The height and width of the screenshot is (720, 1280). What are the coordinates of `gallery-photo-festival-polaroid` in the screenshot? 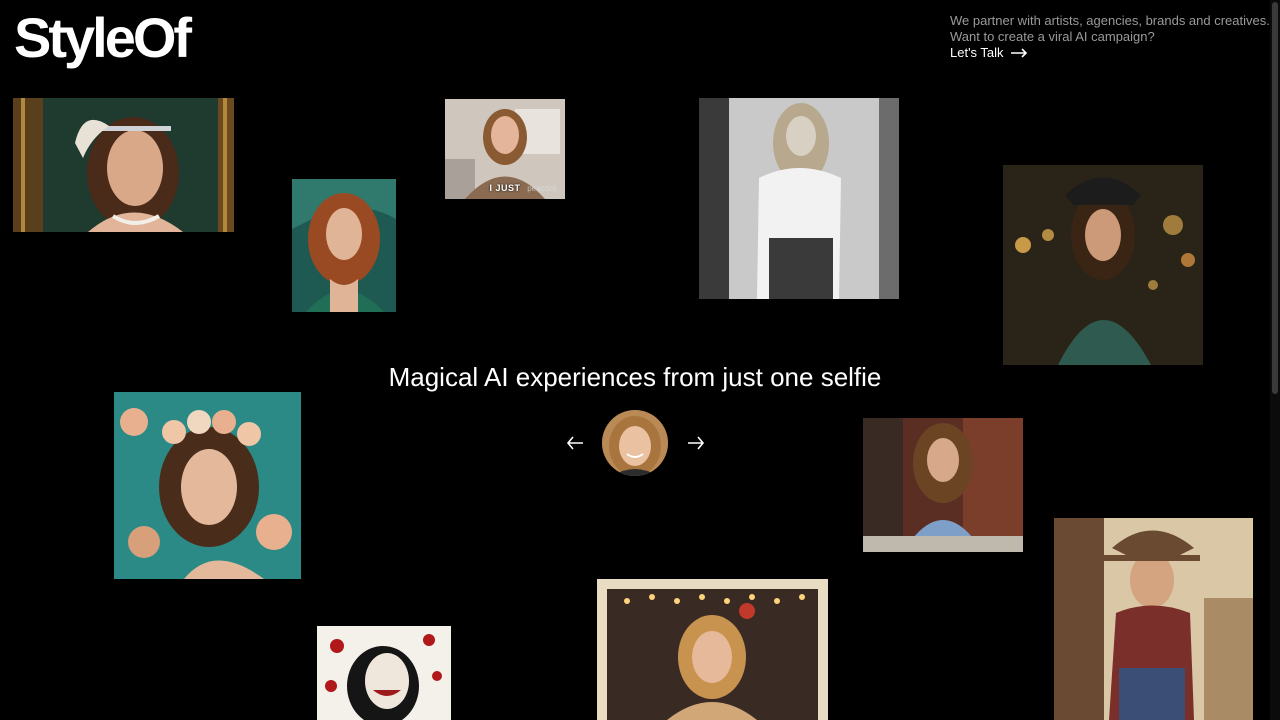 It's located at (712, 649).